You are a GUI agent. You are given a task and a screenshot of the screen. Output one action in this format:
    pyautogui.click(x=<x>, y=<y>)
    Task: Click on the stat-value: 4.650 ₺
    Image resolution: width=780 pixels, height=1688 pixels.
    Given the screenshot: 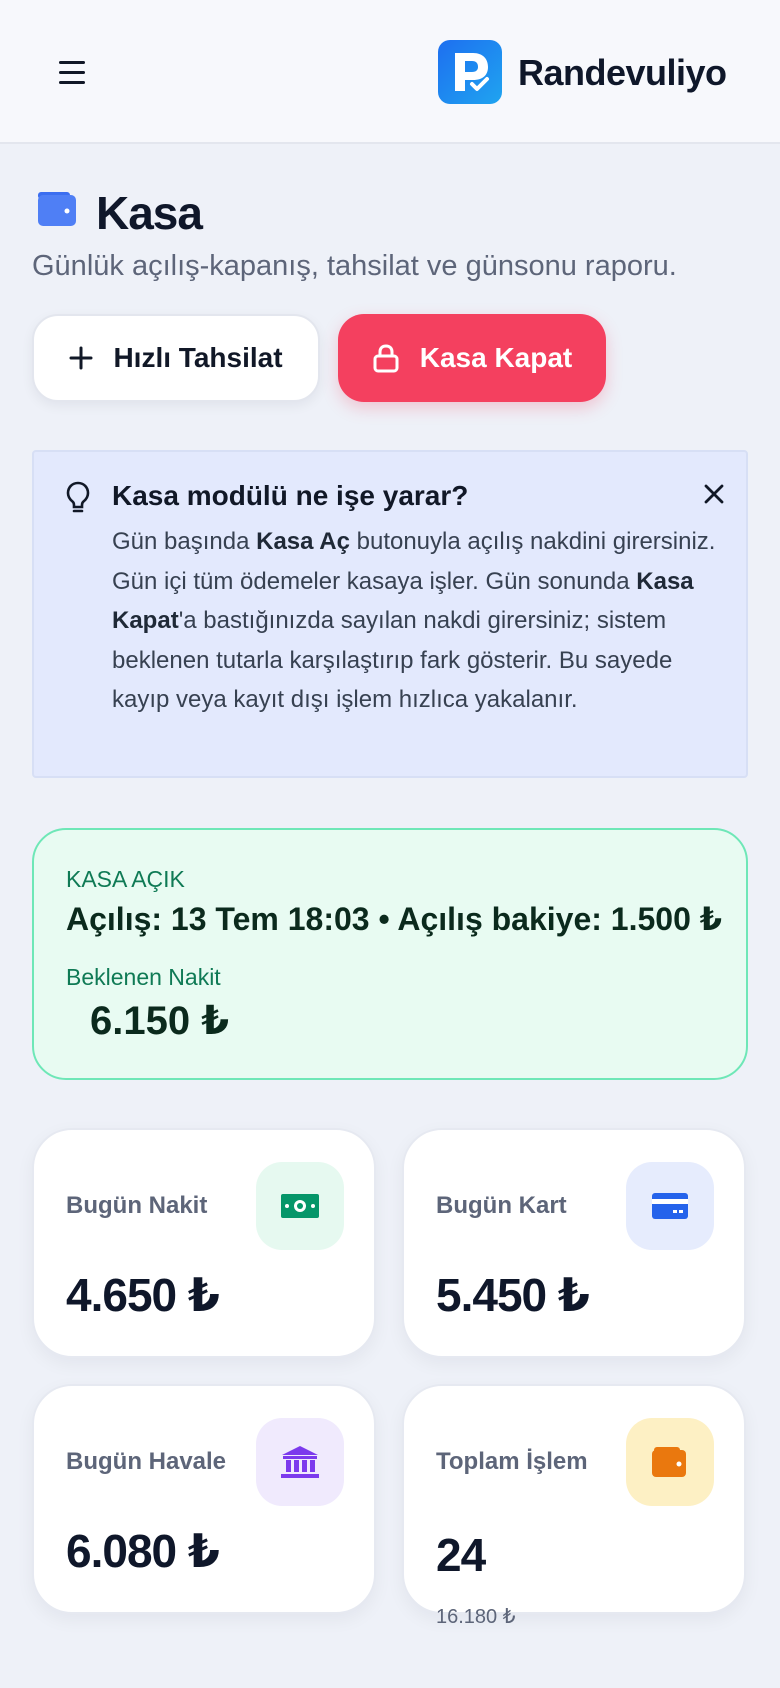 What is the action you would take?
    pyautogui.click(x=143, y=1295)
    